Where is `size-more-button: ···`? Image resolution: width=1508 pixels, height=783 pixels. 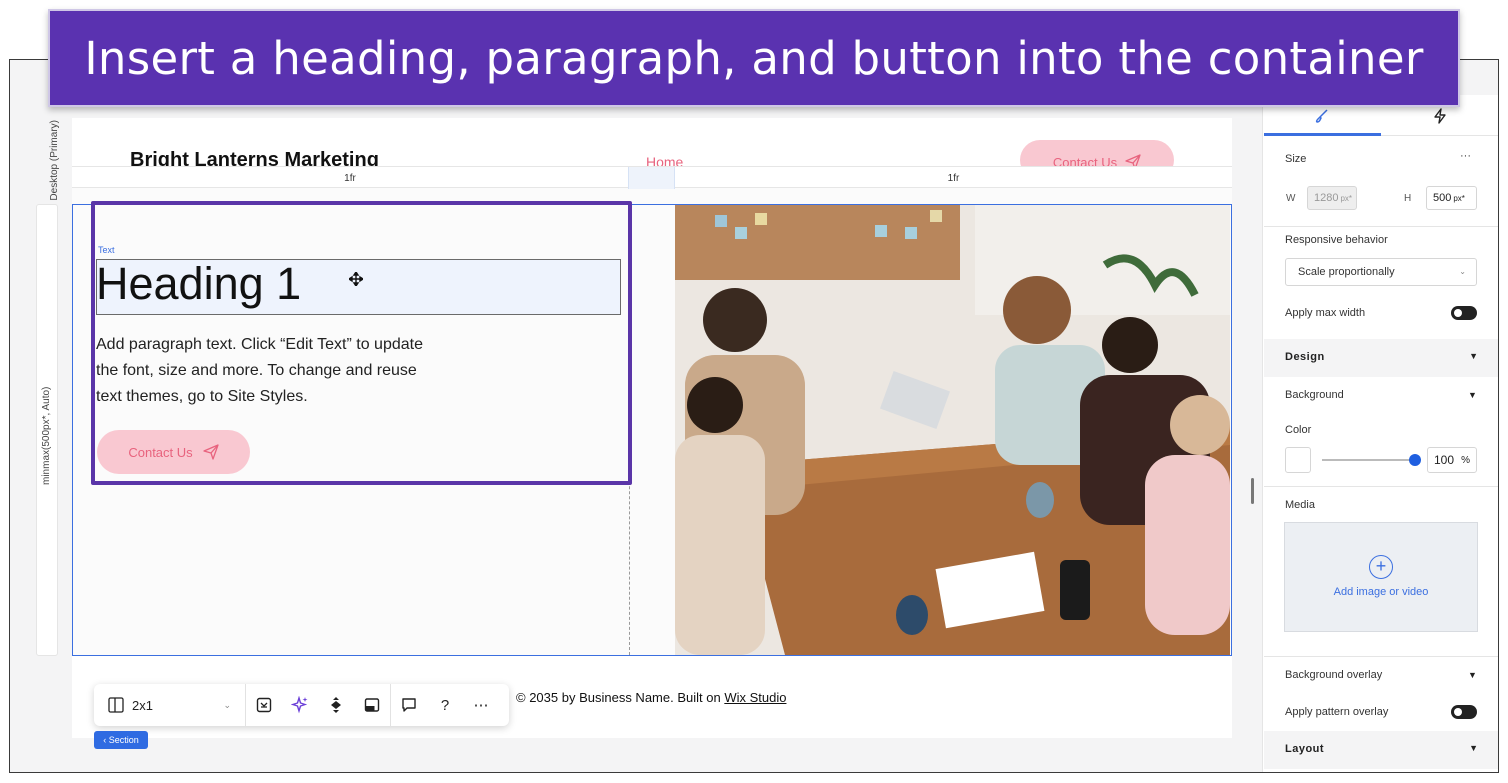
size-more-button: ··· is located at coordinates (1465, 156).